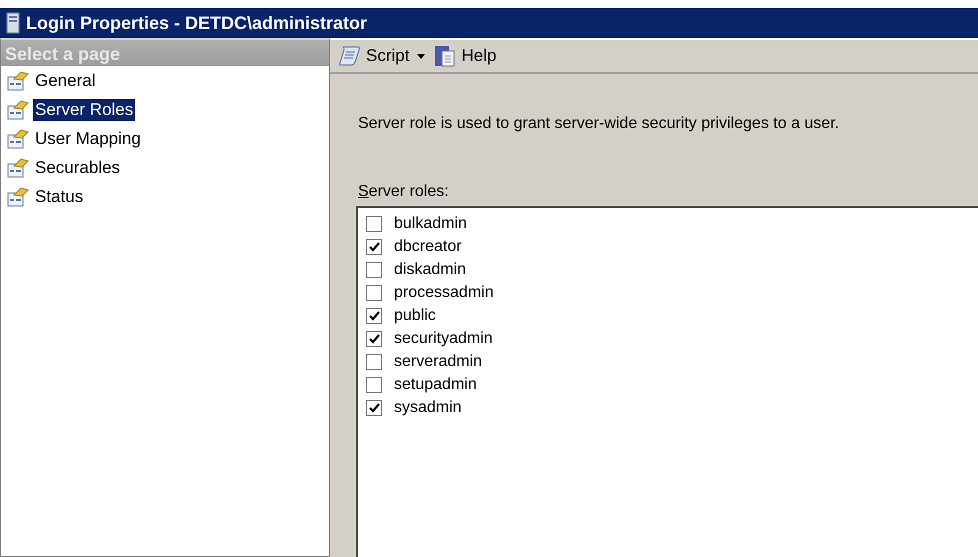 Image resolution: width=978 pixels, height=557 pixels. I want to click on window-title: Login Properties - DETDC\administrator, so click(197, 23).